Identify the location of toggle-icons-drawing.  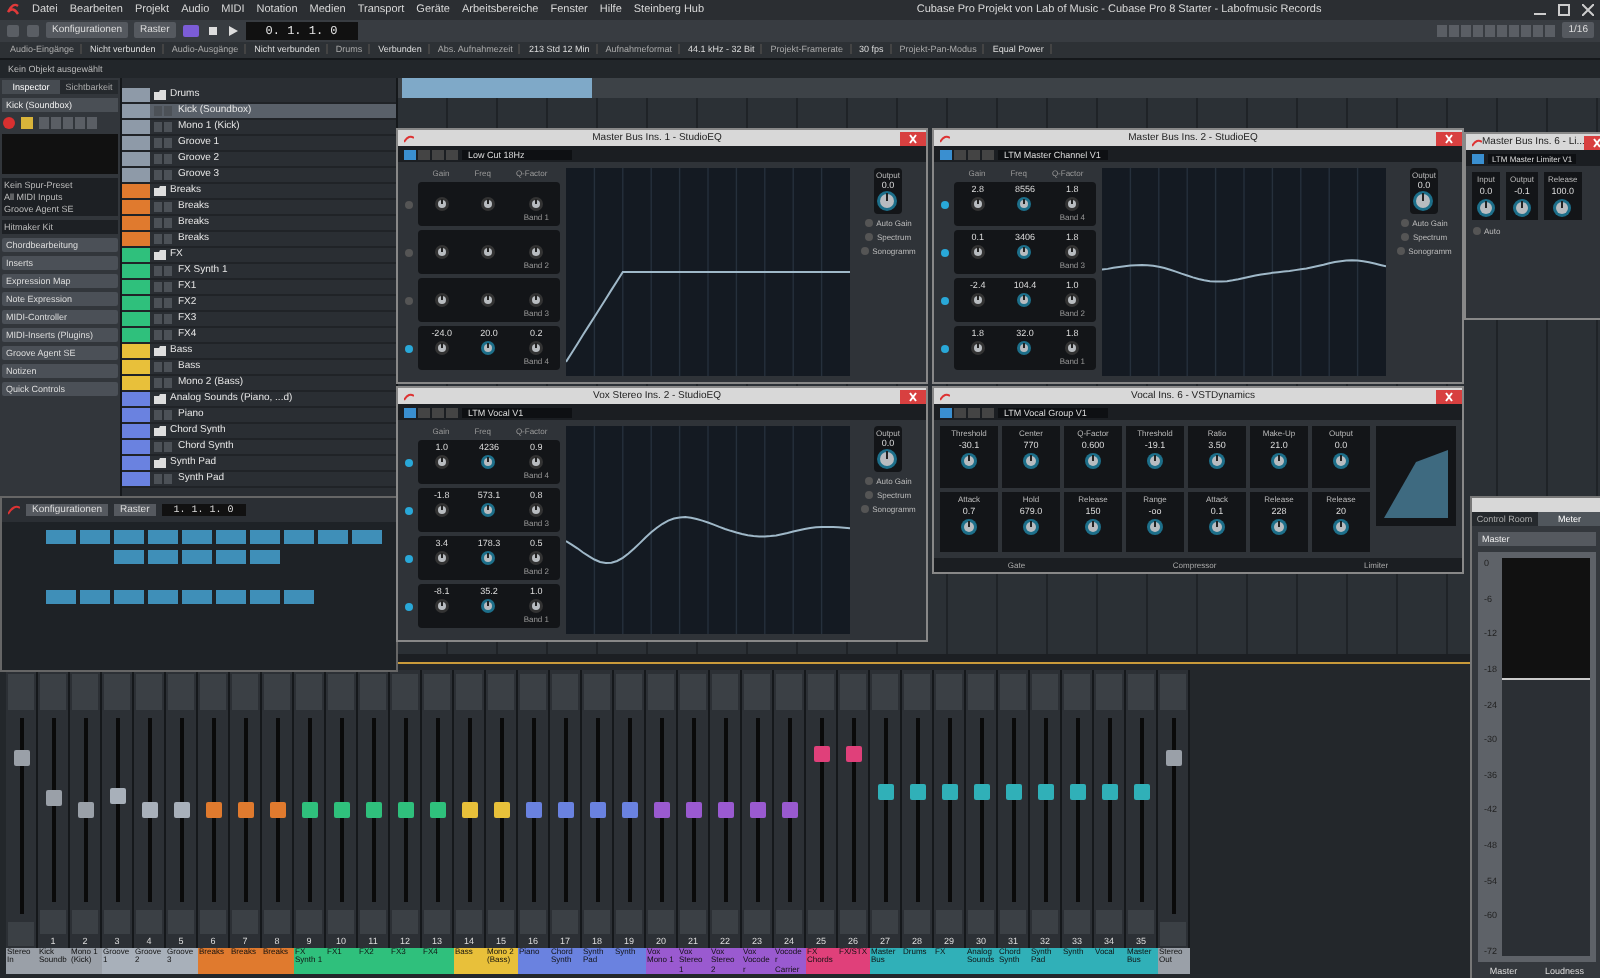
(68, 122).